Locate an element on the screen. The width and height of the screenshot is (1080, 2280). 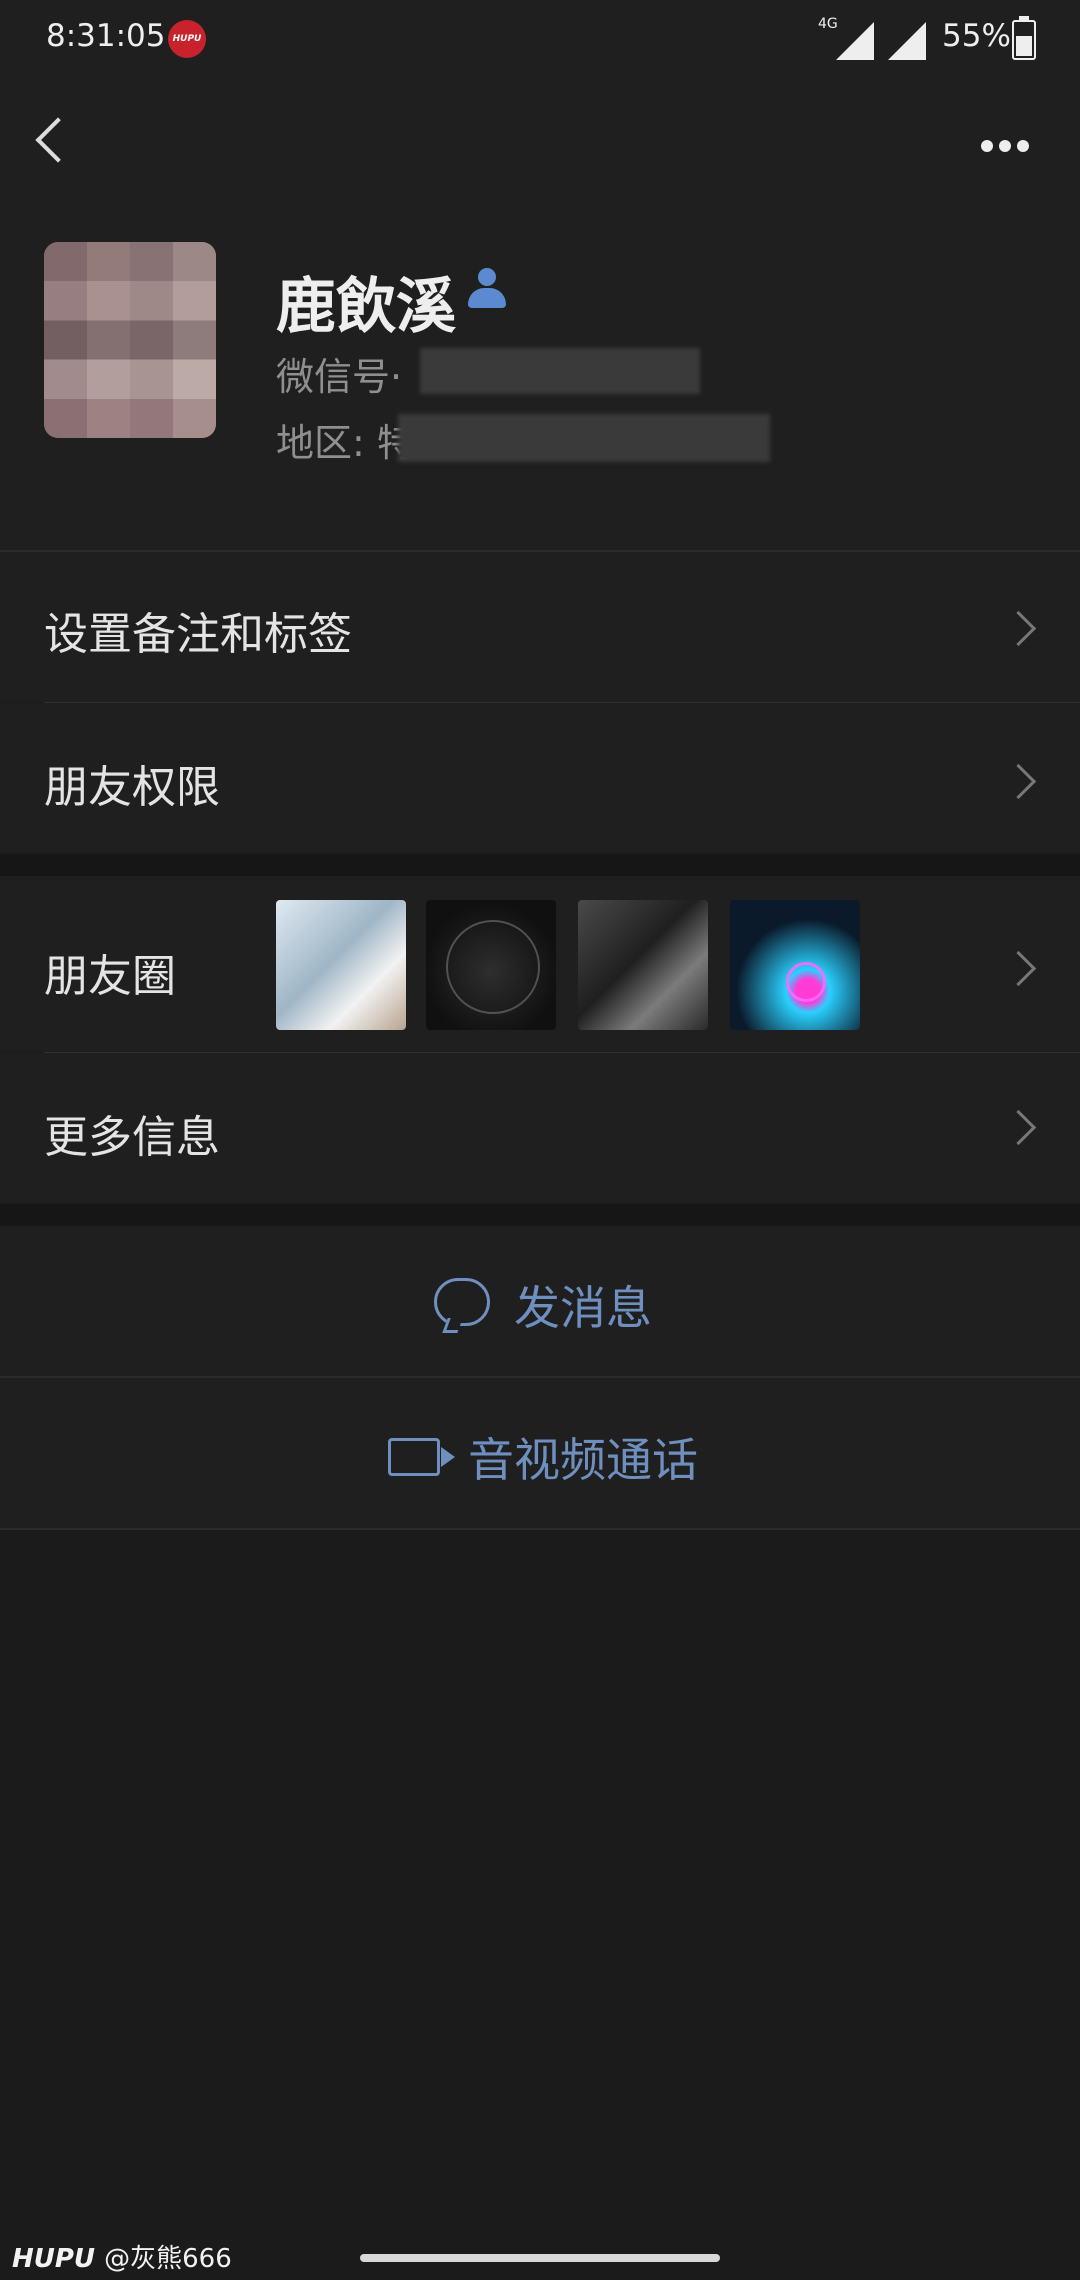
remark-tags-row: 设置备注和标签 is located at coordinates (540, 627).